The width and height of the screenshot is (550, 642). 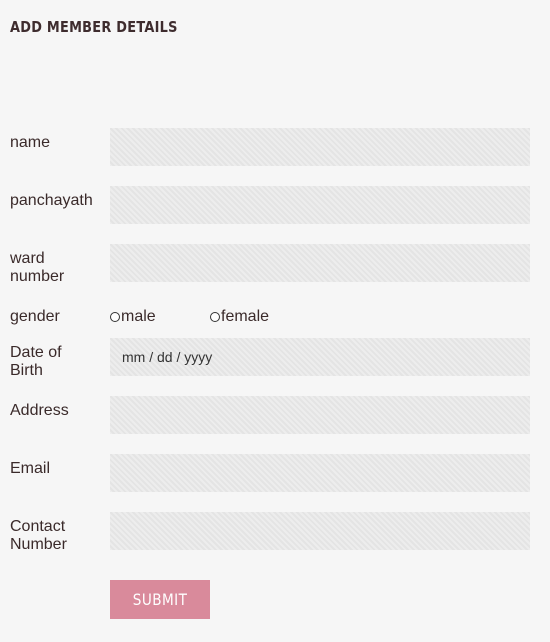 What do you see at coordinates (39, 410) in the screenshot?
I see `address-label: Address` at bounding box center [39, 410].